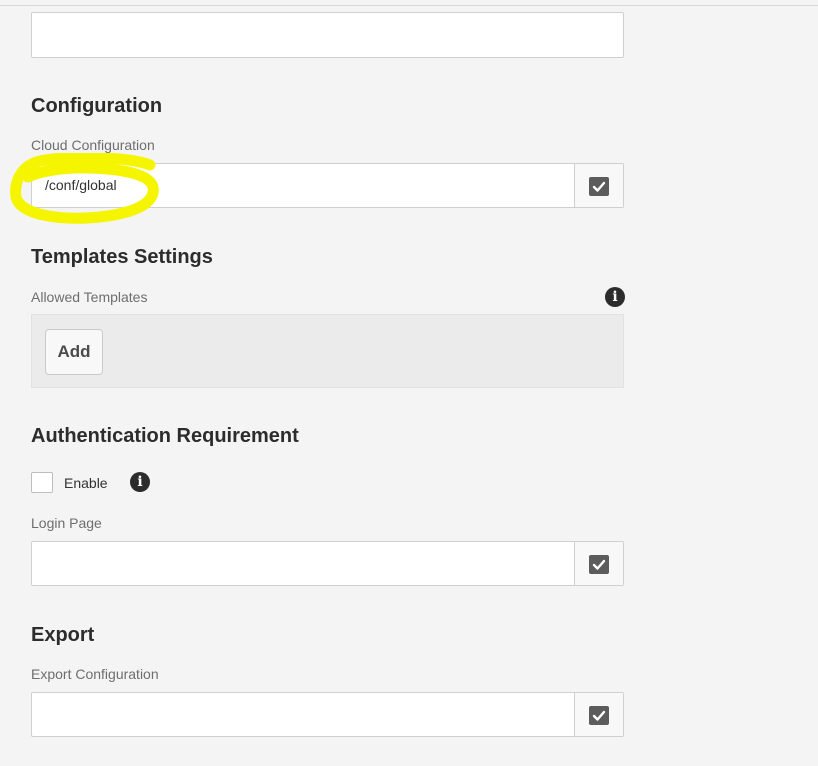 The height and width of the screenshot is (766, 818). Describe the element at coordinates (42, 482) in the screenshot. I see `enable-checkbox` at that location.